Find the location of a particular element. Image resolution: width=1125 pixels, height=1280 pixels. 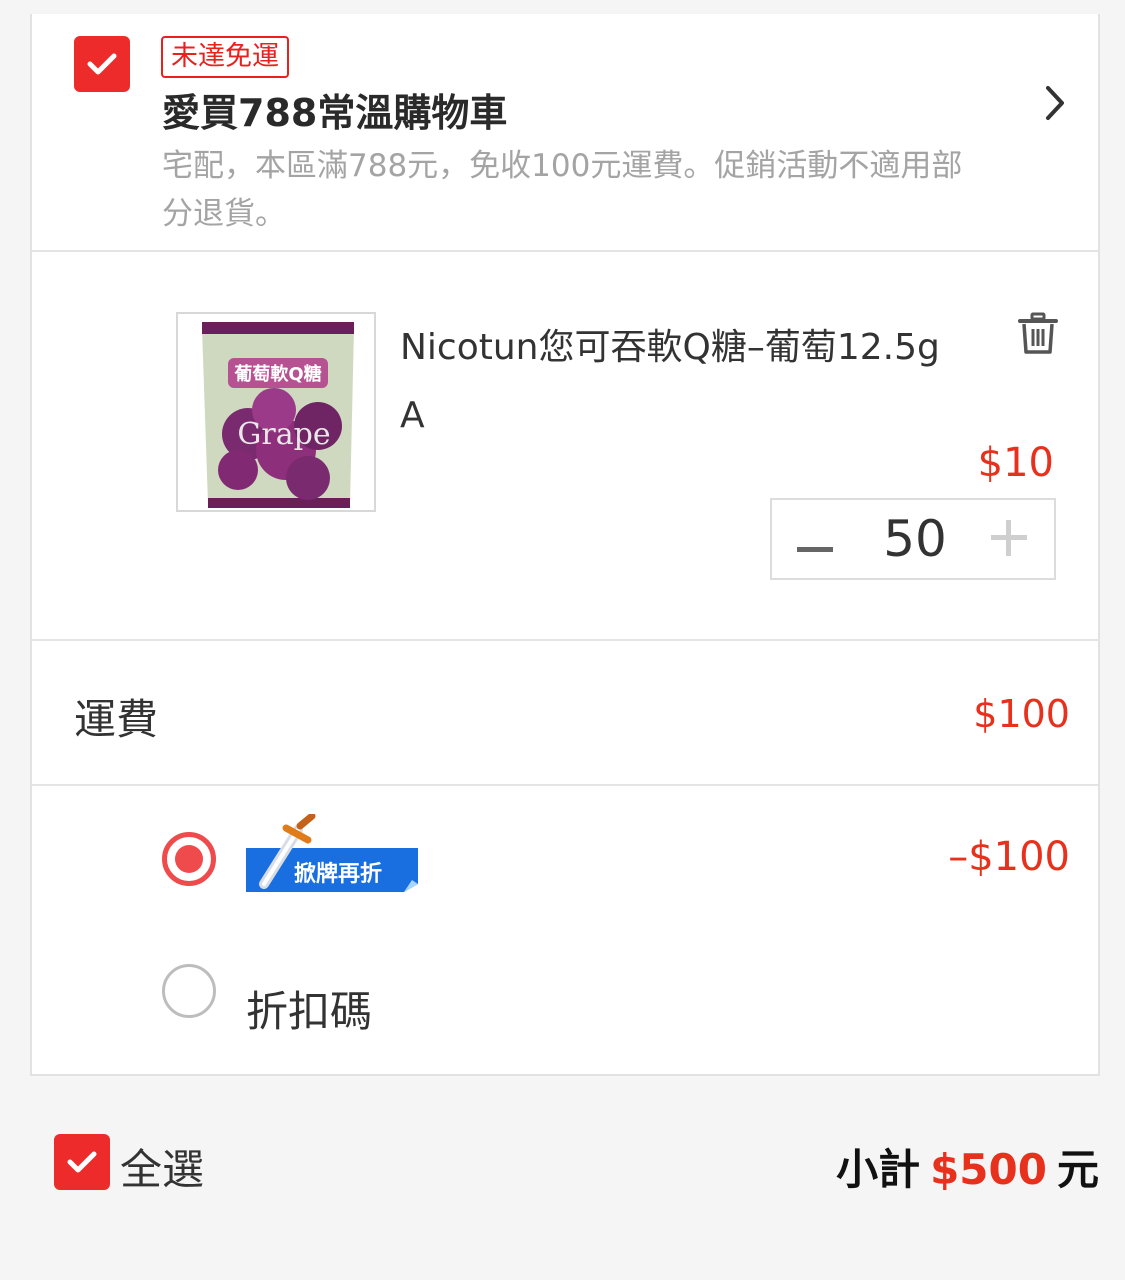

plus-icon is located at coordinates (1009, 538).